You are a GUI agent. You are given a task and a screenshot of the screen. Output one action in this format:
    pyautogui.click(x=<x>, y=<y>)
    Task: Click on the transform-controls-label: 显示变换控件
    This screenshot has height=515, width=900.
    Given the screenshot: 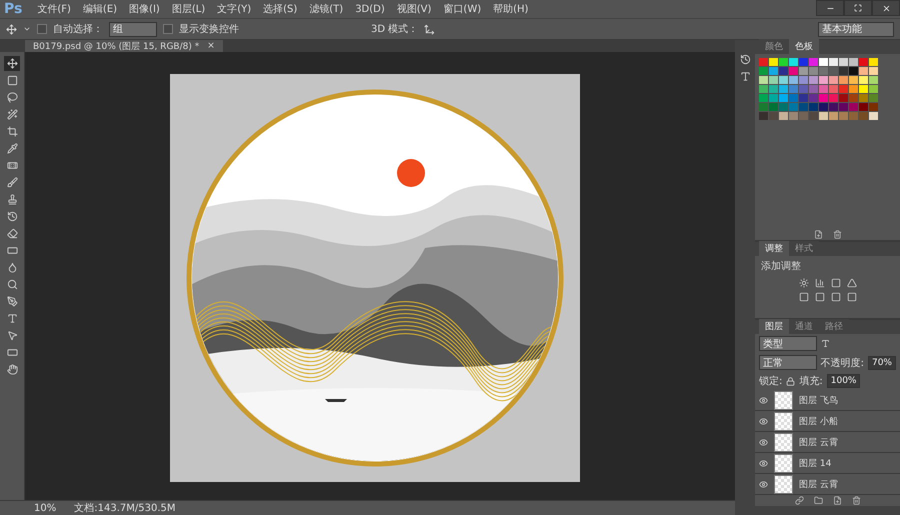 What is the action you would take?
    pyautogui.click(x=209, y=29)
    